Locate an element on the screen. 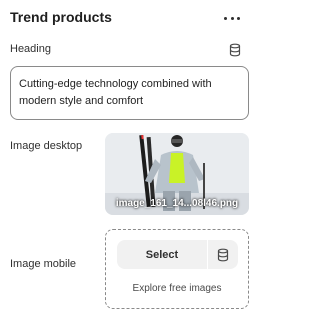 Image resolution: width=320 pixels, height=317 pixels. image-filename: image_161_14...08l46.png is located at coordinates (177, 203).